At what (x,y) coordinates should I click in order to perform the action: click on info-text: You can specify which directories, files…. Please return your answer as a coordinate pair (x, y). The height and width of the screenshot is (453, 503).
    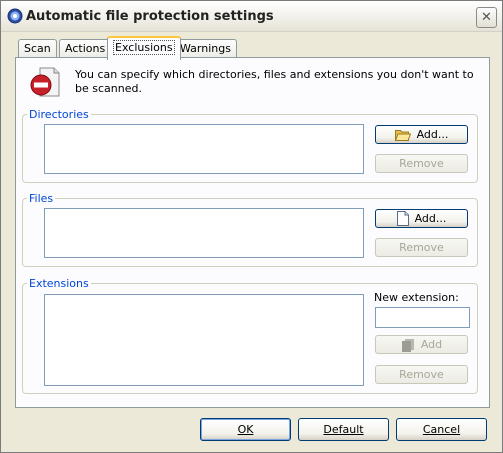
    Looking at the image, I should click on (274, 81).